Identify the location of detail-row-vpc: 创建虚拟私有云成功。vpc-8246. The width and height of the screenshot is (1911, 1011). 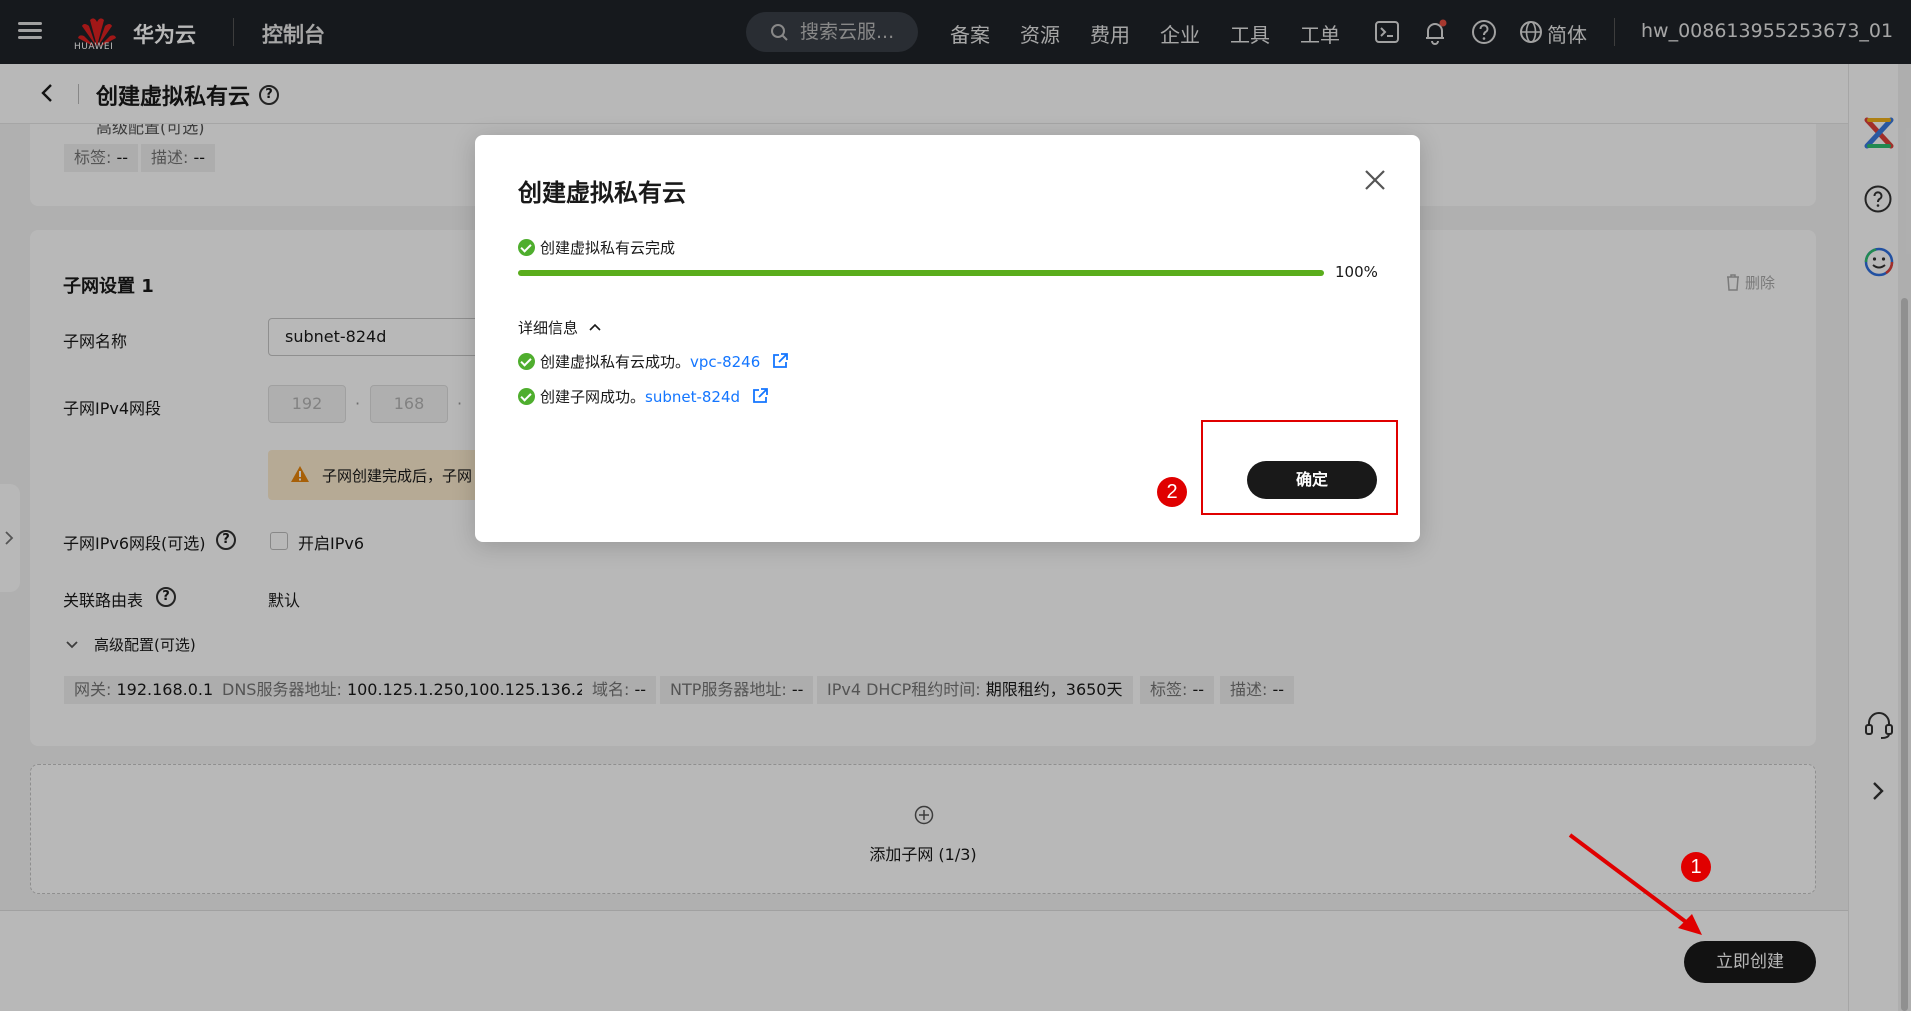
(664, 361).